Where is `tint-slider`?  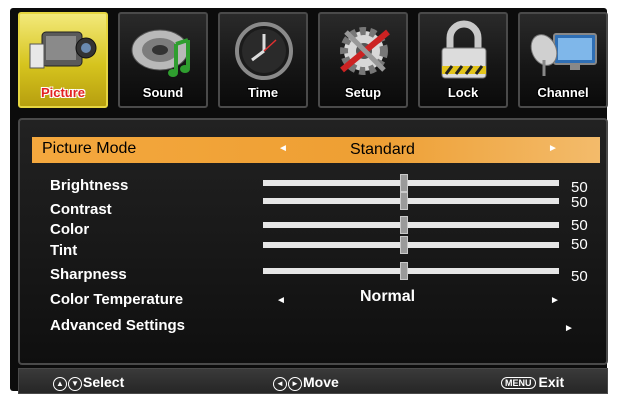
tint-slider is located at coordinates (411, 245).